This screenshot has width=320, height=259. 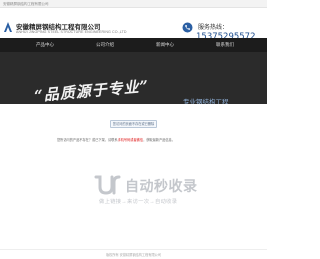 What do you see at coordinates (133, 4) in the screenshot?
I see `top-bar: 安徽精屏钢结构工程有限公司` at bounding box center [133, 4].